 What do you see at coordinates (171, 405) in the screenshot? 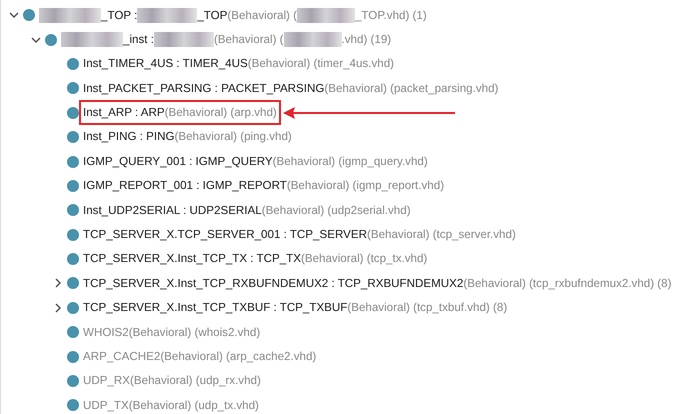
I see `module-detail: UDP_TX(Behavioral) (udp_tx.vhd)` at bounding box center [171, 405].